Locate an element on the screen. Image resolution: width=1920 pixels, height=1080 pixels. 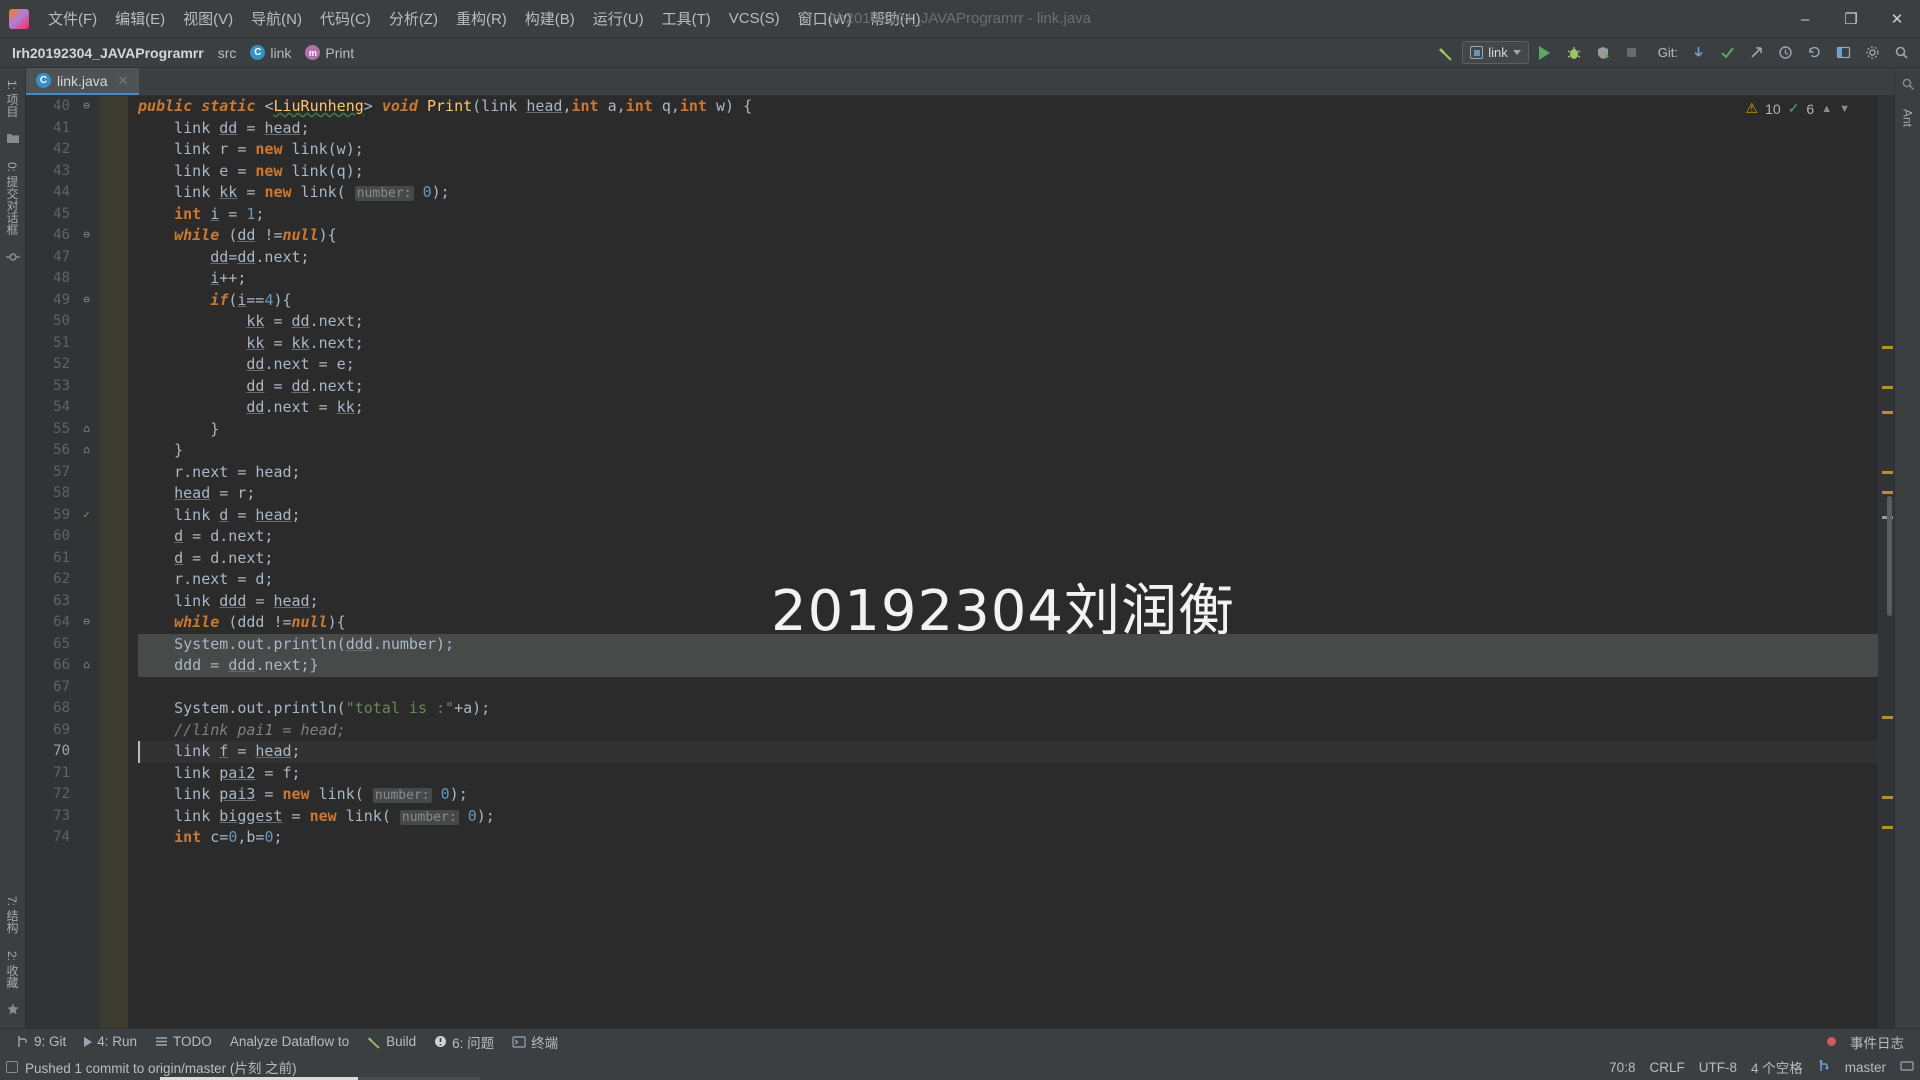
menu-navigate: 导航(N) is located at coordinates (276, 18).